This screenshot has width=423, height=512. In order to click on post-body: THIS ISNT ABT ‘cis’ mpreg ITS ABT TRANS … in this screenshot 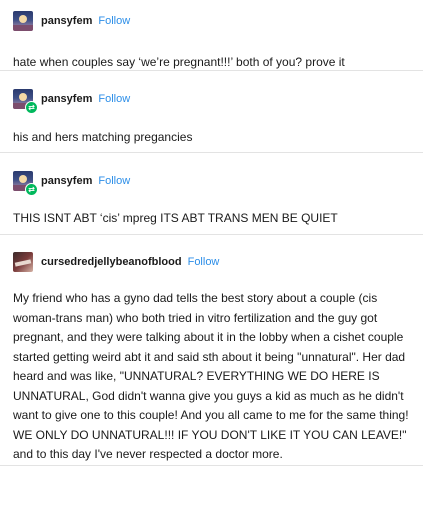, I will do `click(175, 218)`.